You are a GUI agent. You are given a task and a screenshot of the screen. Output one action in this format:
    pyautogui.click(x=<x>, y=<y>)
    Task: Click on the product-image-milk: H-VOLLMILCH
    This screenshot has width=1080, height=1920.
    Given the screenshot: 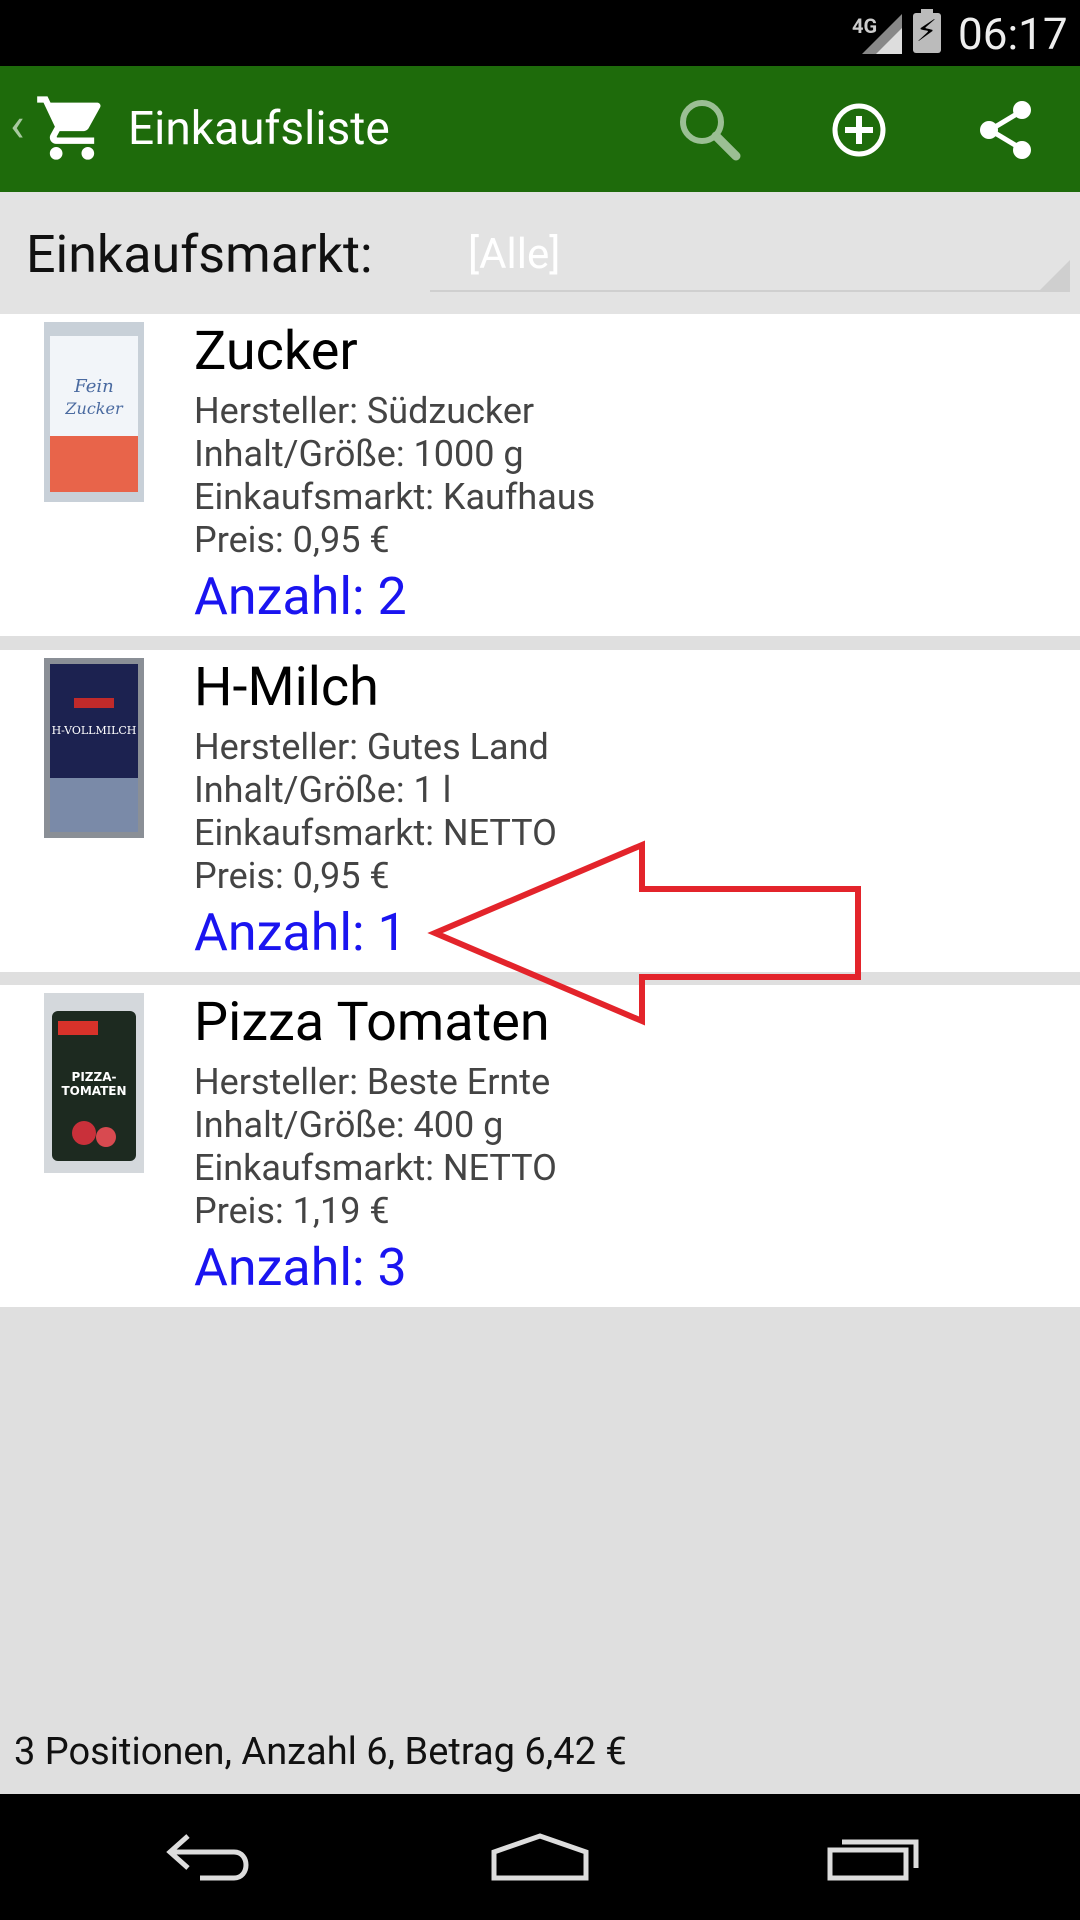 What is the action you would take?
    pyautogui.click(x=94, y=748)
    